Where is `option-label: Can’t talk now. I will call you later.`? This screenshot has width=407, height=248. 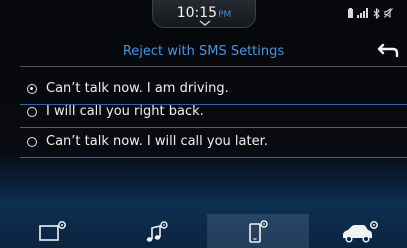
option-label: Can’t talk now. I will call you later. is located at coordinates (157, 141).